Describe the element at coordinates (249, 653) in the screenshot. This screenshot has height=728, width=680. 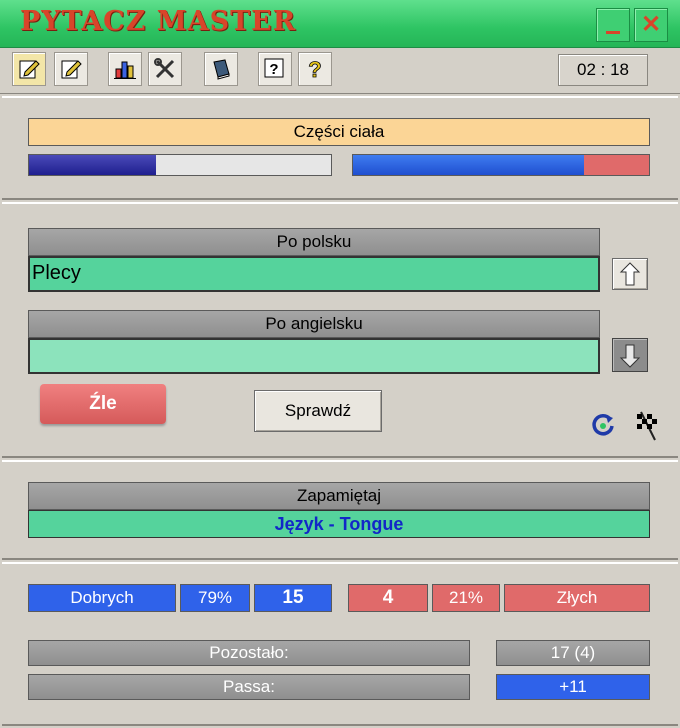
I see `remaining-label: Pozostało:` at that location.